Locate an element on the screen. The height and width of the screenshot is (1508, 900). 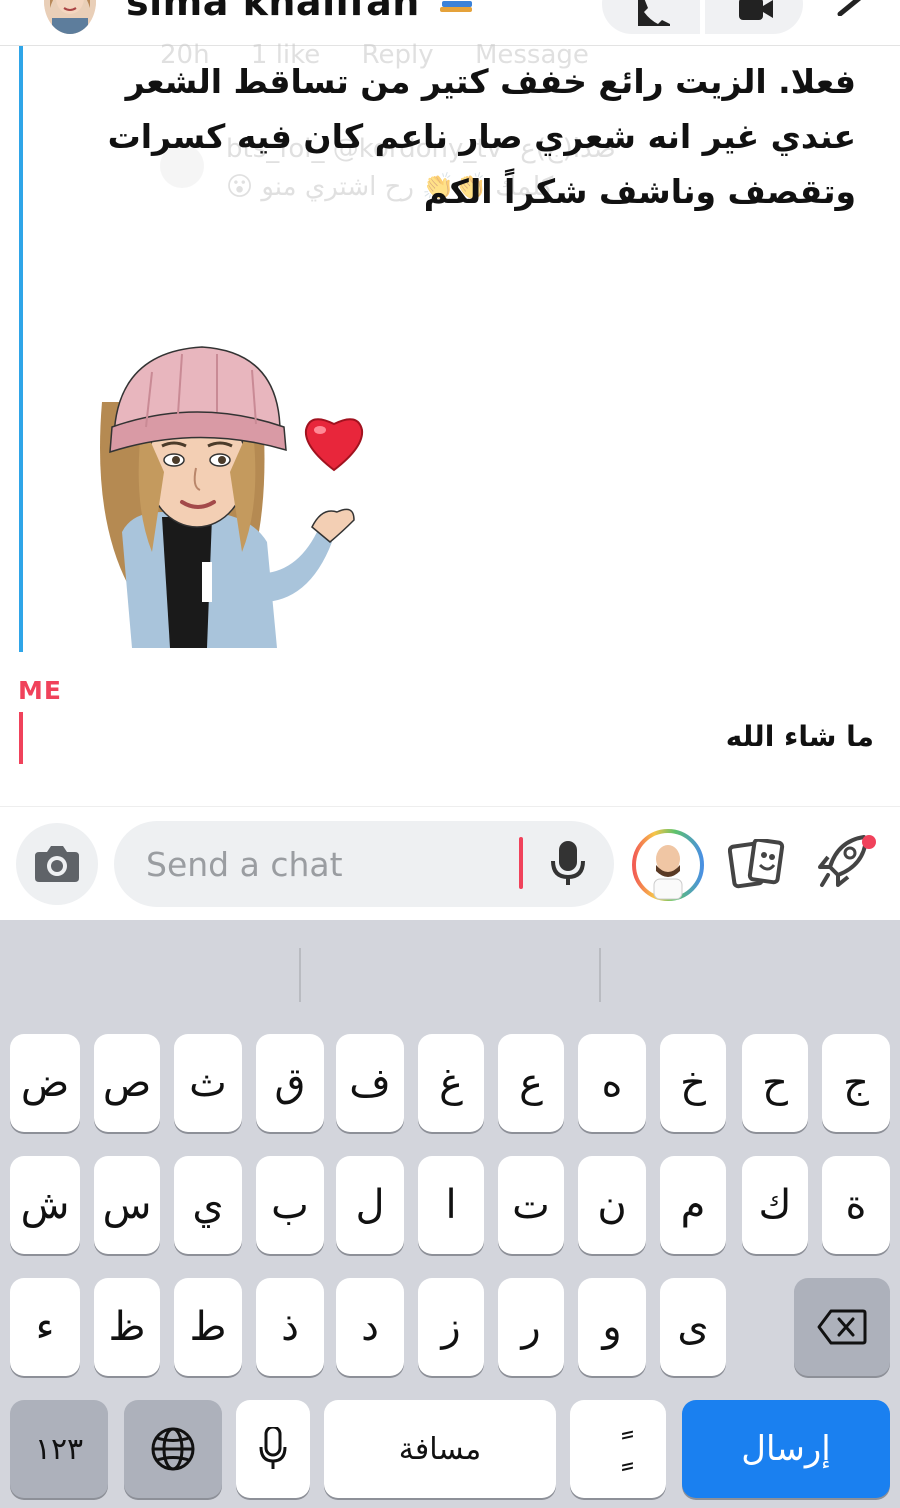
camera-icon is located at coordinates (57, 864).